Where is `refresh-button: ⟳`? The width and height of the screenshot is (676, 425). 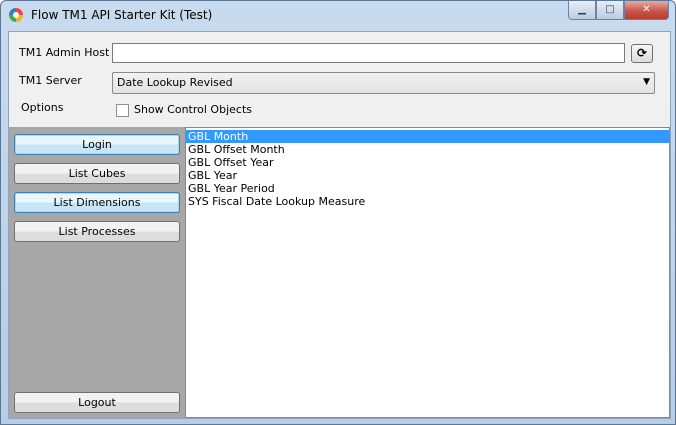
refresh-button: ⟳ is located at coordinates (642, 53).